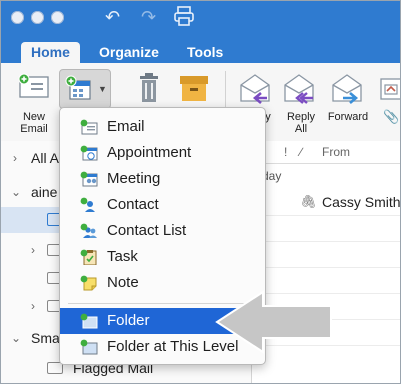 The width and height of the screenshot is (401, 384). What do you see at coordinates (149, 89) in the screenshot?
I see `trash-icon` at bounding box center [149, 89].